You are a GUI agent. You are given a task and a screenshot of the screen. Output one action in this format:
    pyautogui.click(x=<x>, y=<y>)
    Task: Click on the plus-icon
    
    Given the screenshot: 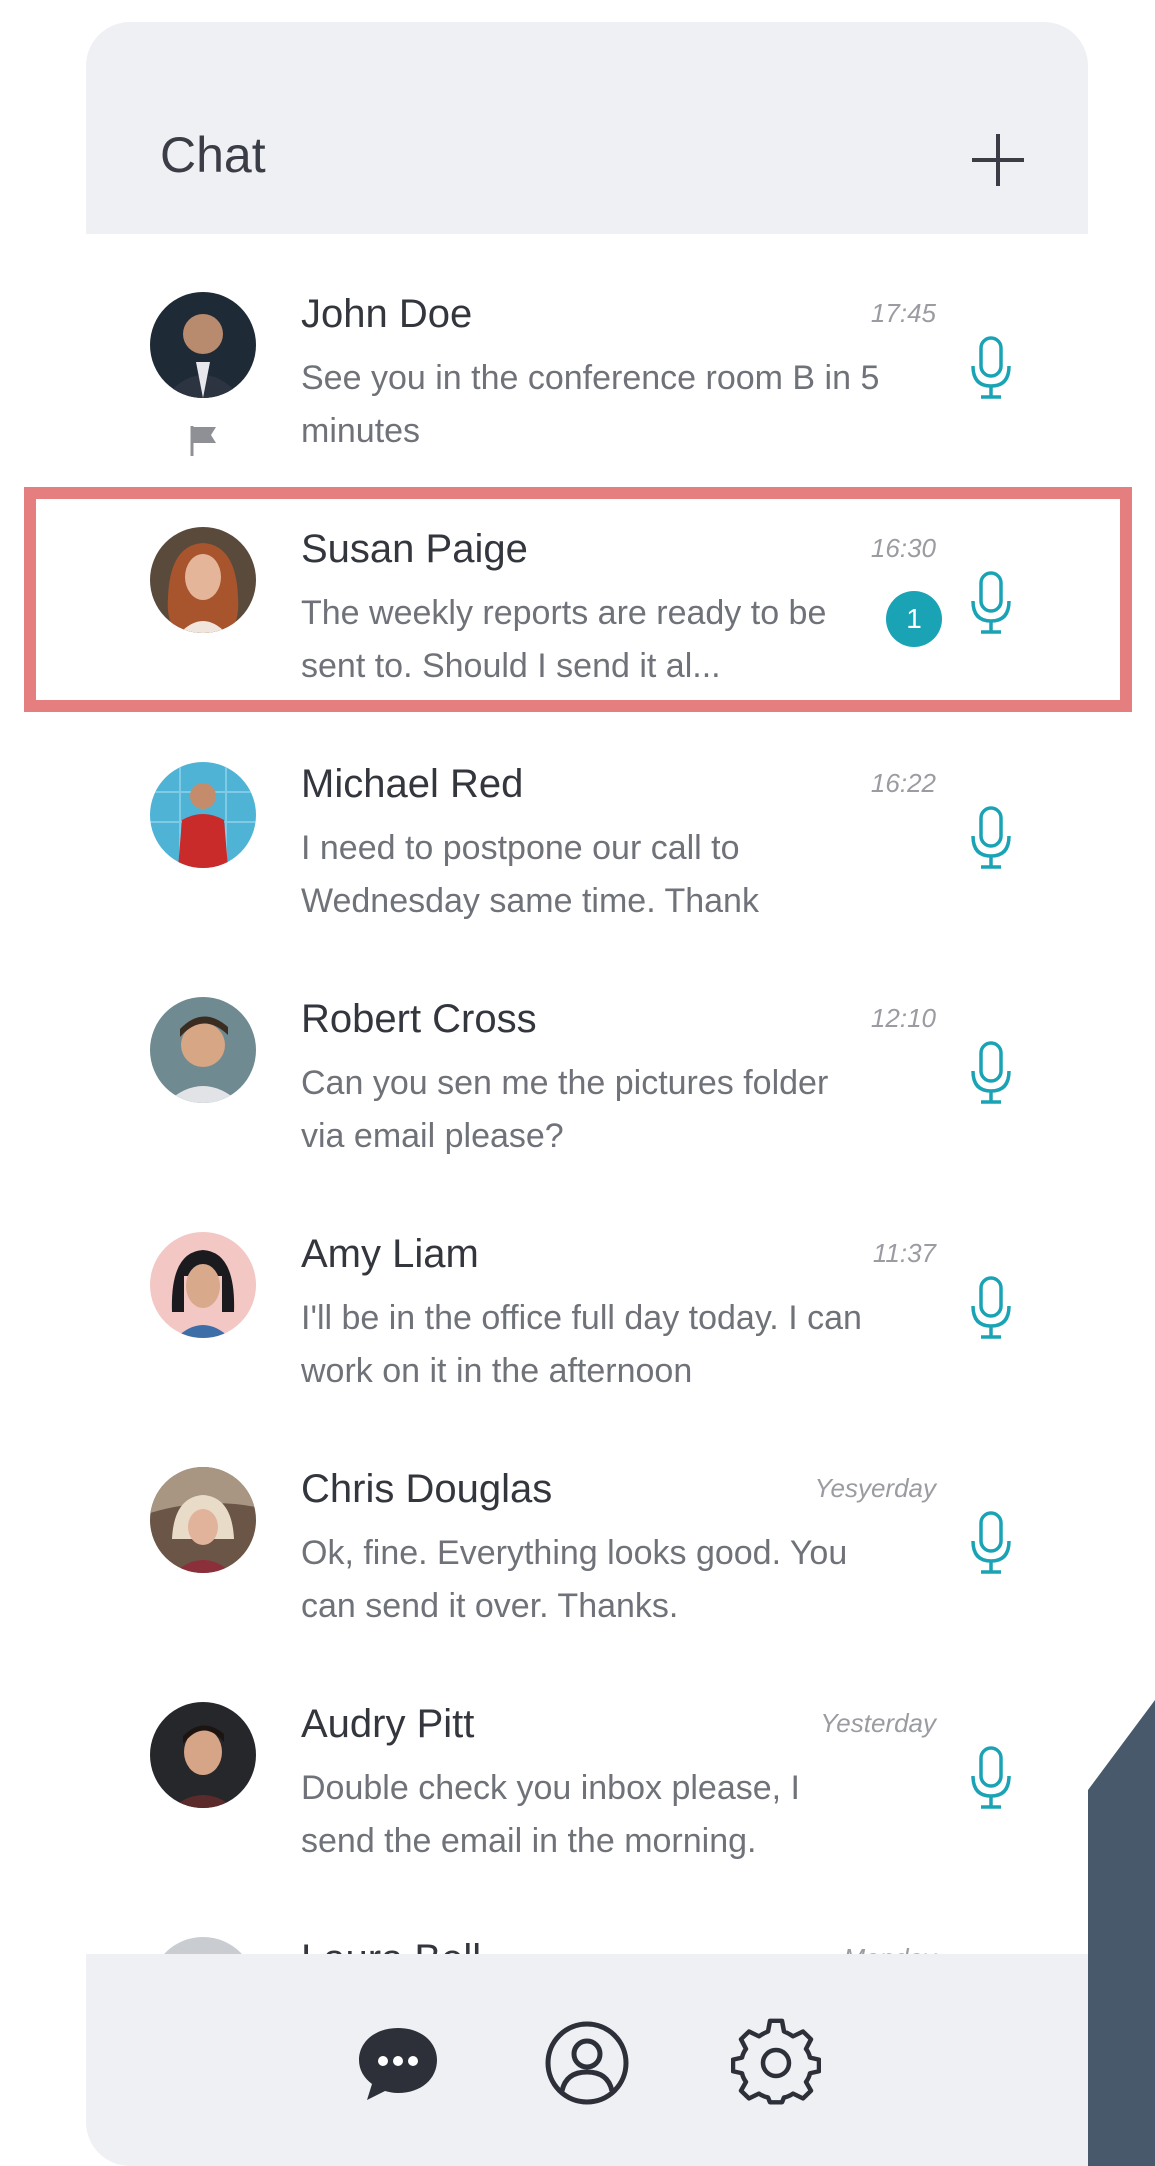 What is the action you would take?
    pyautogui.click(x=998, y=160)
    